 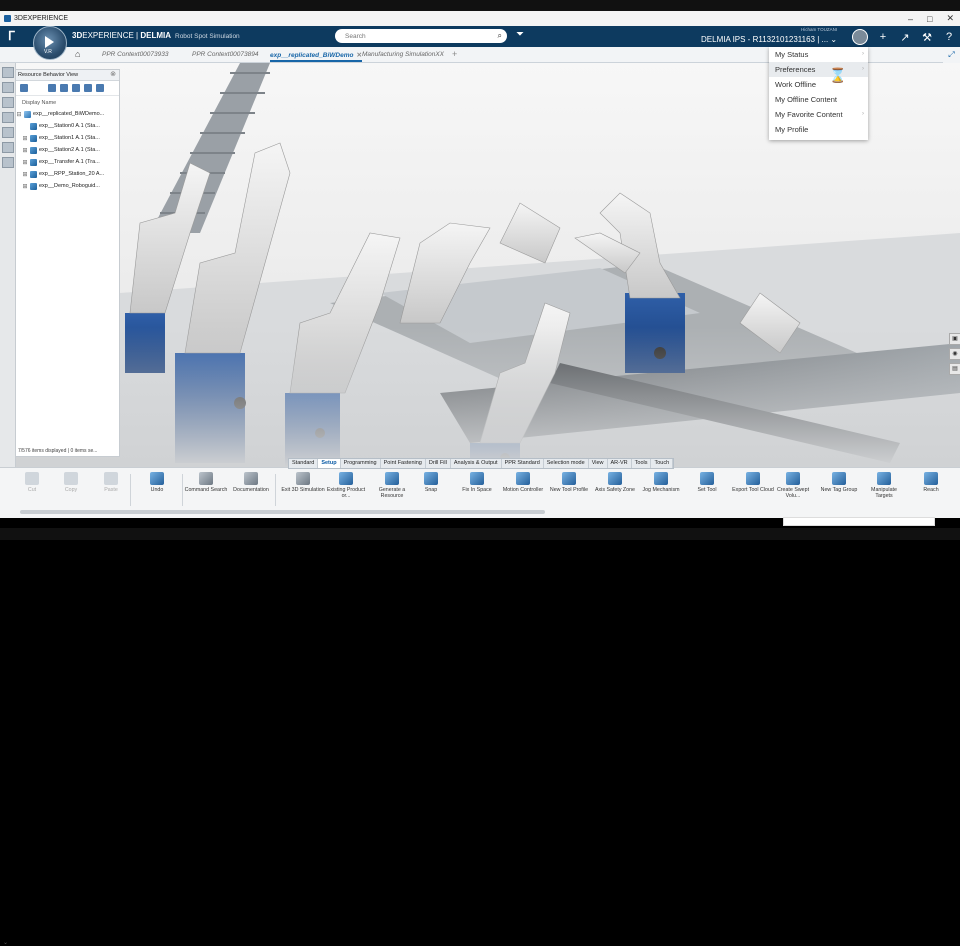 What do you see at coordinates (431, 482) in the screenshot?
I see `snap-button: Snap` at bounding box center [431, 482].